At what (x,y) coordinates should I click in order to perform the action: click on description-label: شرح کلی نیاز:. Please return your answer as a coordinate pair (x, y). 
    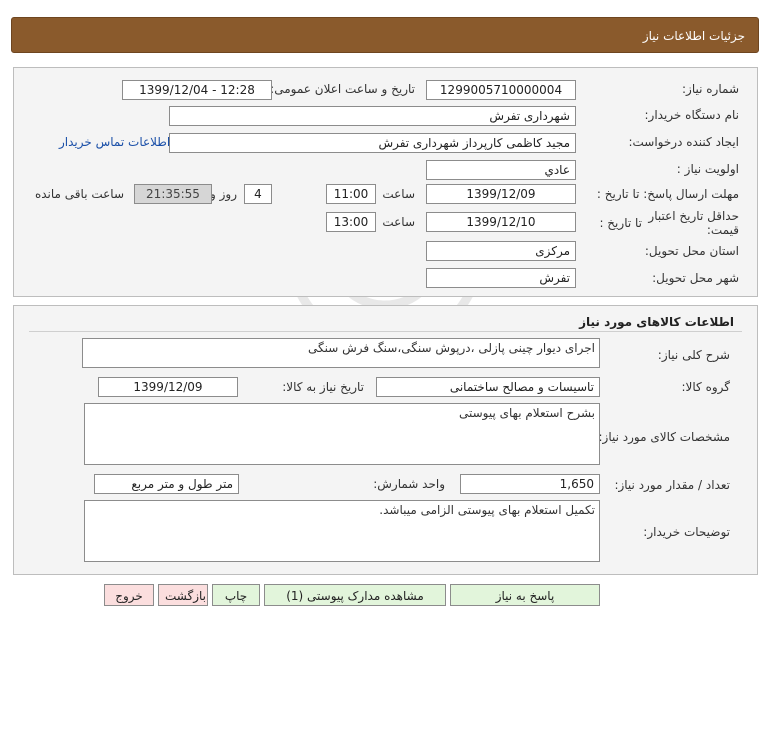
    Looking at the image, I should click on (693, 355).